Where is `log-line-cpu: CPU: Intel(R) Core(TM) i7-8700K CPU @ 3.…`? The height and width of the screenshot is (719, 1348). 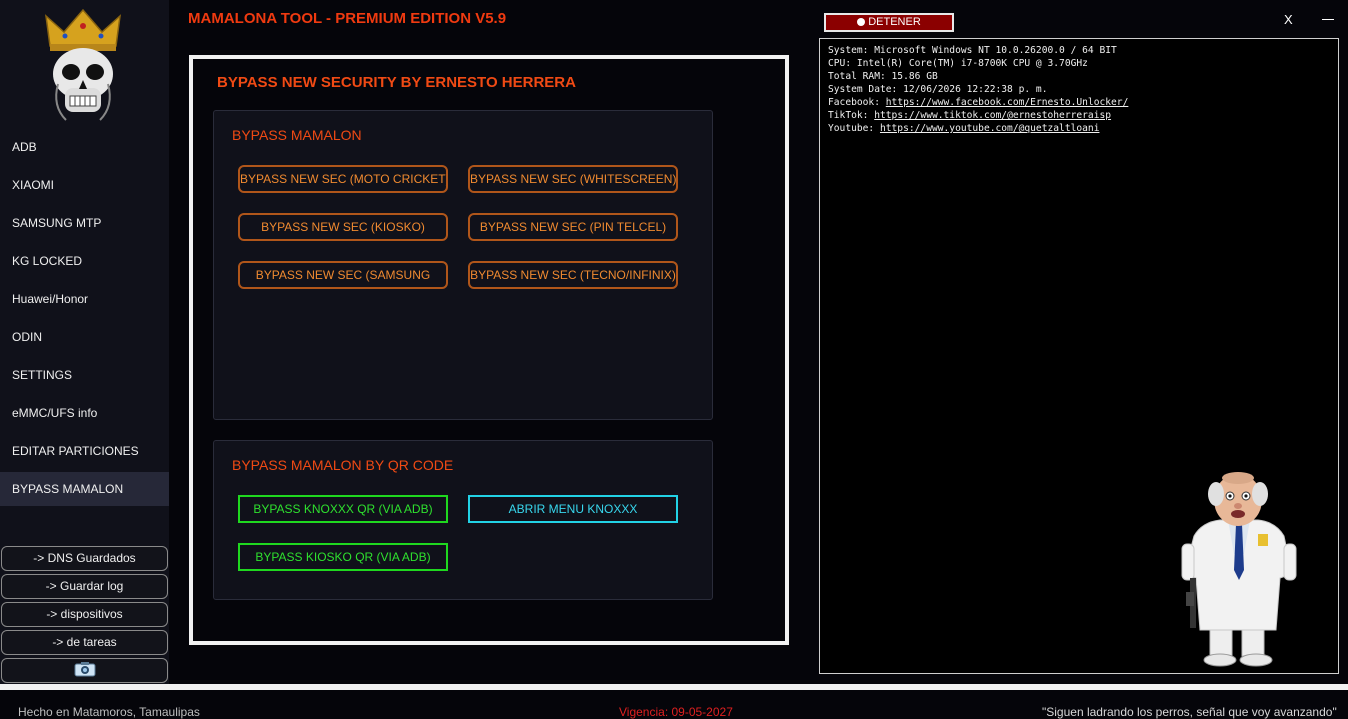
log-line-cpu: CPU: Intel(R) Core(TM) i7-8700K CPU @ 3.… is located at coordinates (958, 63).